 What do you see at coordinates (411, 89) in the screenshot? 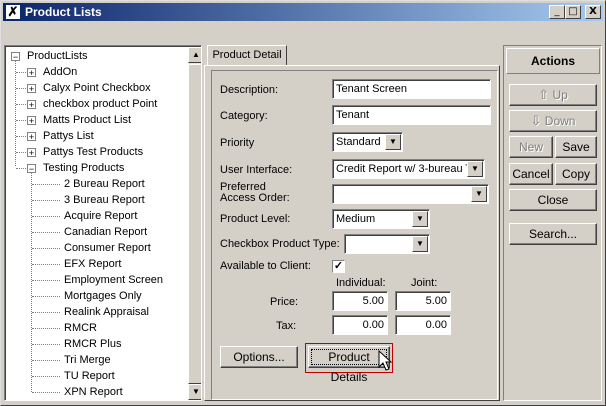
I see `description-field: Tenant Screen` at bounding box center [411, 89].